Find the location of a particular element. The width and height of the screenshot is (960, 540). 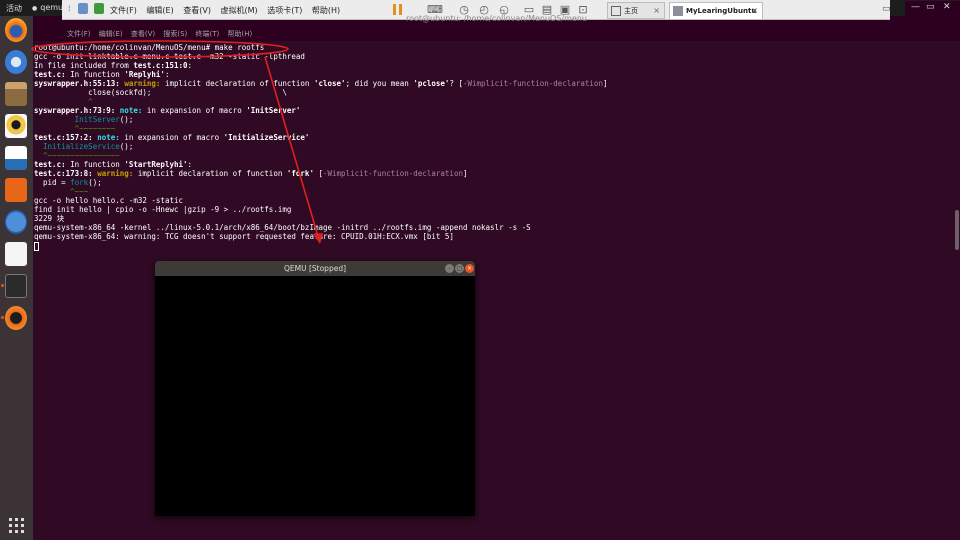

terminal-line: gcc -o hello hello.c -m32 -static is located at coordinates (320, 200).